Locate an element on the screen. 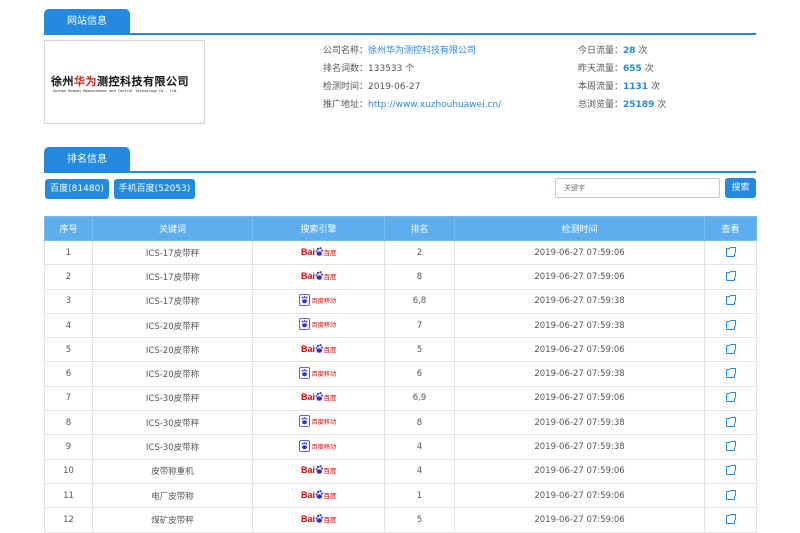 The width and height of the screenshot is (800, 533). company-name-link: 徐州华为测控科技有限公司 is located at coordinates (422, 51).